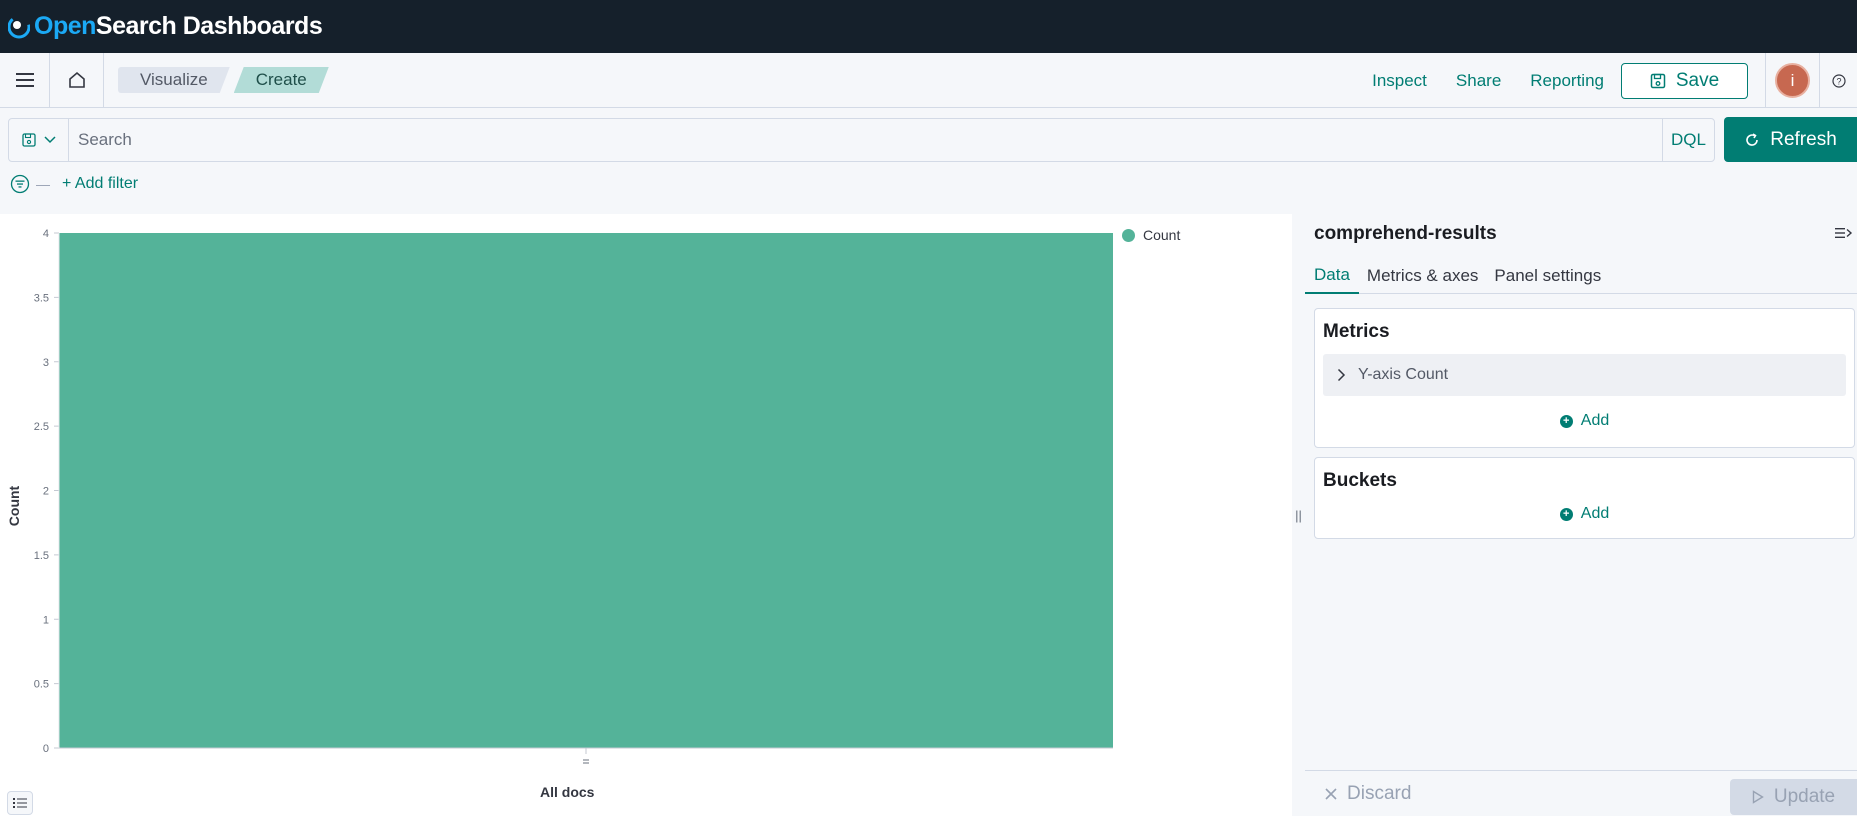 The image size is (1857, 816). I want to click on discard-button: Discard, so click(1368, 794).